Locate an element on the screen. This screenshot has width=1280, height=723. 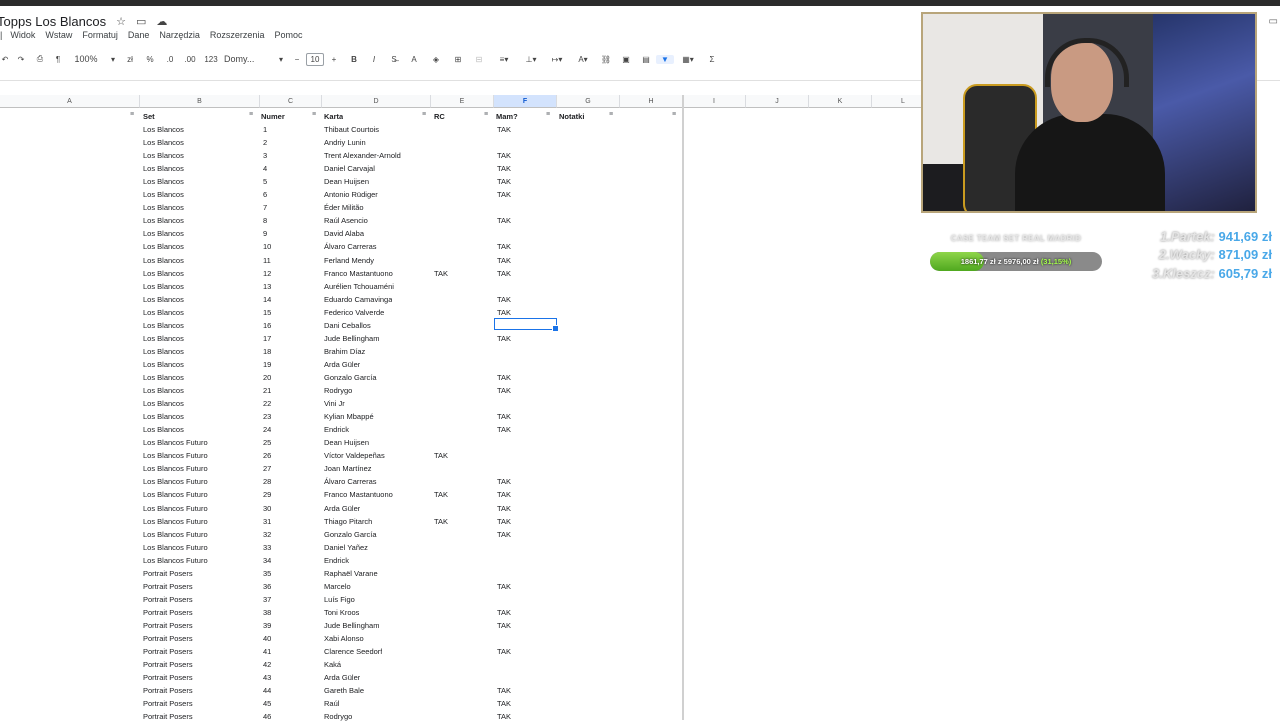
functions-button: Σ is located at coordinates (712, 59).